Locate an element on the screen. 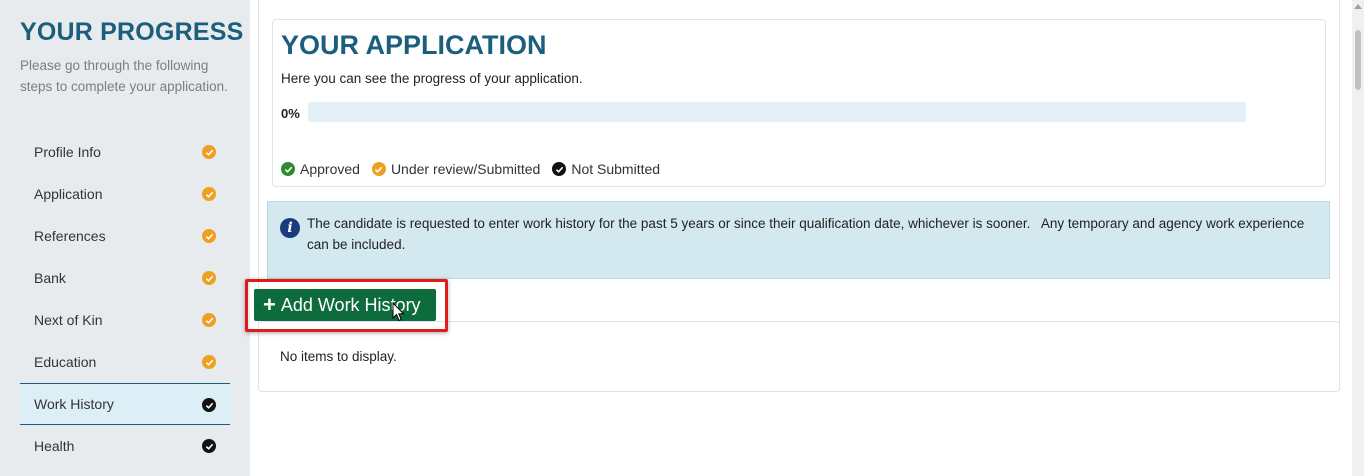  mouse-cursor-icon is located at coordinates (398, 312).